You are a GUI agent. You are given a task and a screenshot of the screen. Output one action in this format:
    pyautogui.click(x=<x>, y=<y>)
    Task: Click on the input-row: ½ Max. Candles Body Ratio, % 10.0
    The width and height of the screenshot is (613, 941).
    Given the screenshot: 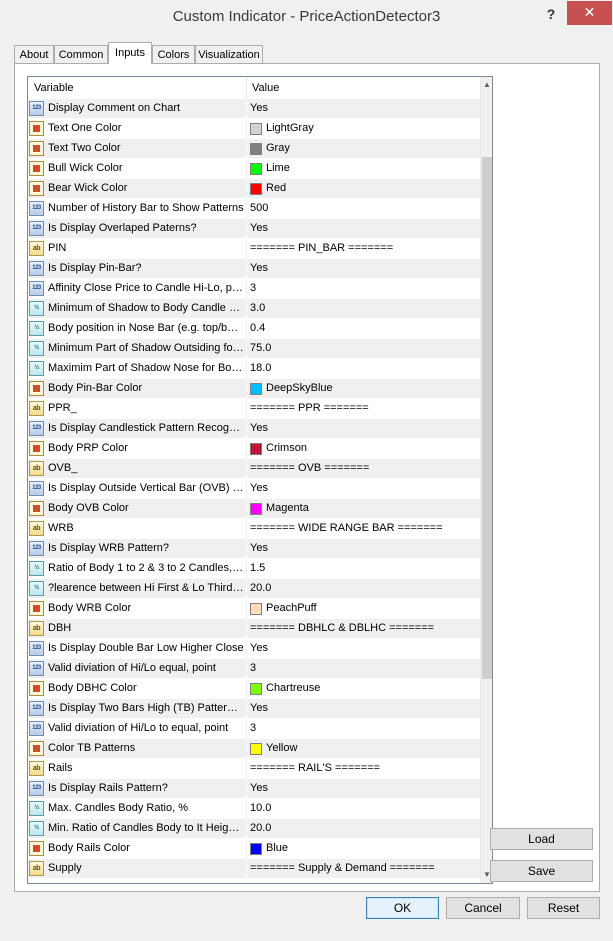 What is the action you would take?
    pyautogui.click(x=254, y=809)
    